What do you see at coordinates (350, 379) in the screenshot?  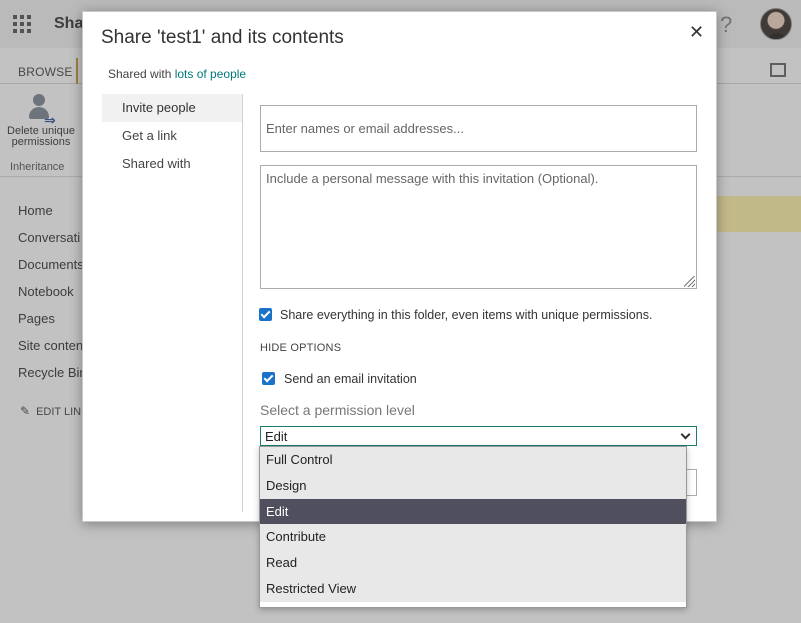 I see `send-email-label: Send an email invitation` at bounding box center [350, 379].